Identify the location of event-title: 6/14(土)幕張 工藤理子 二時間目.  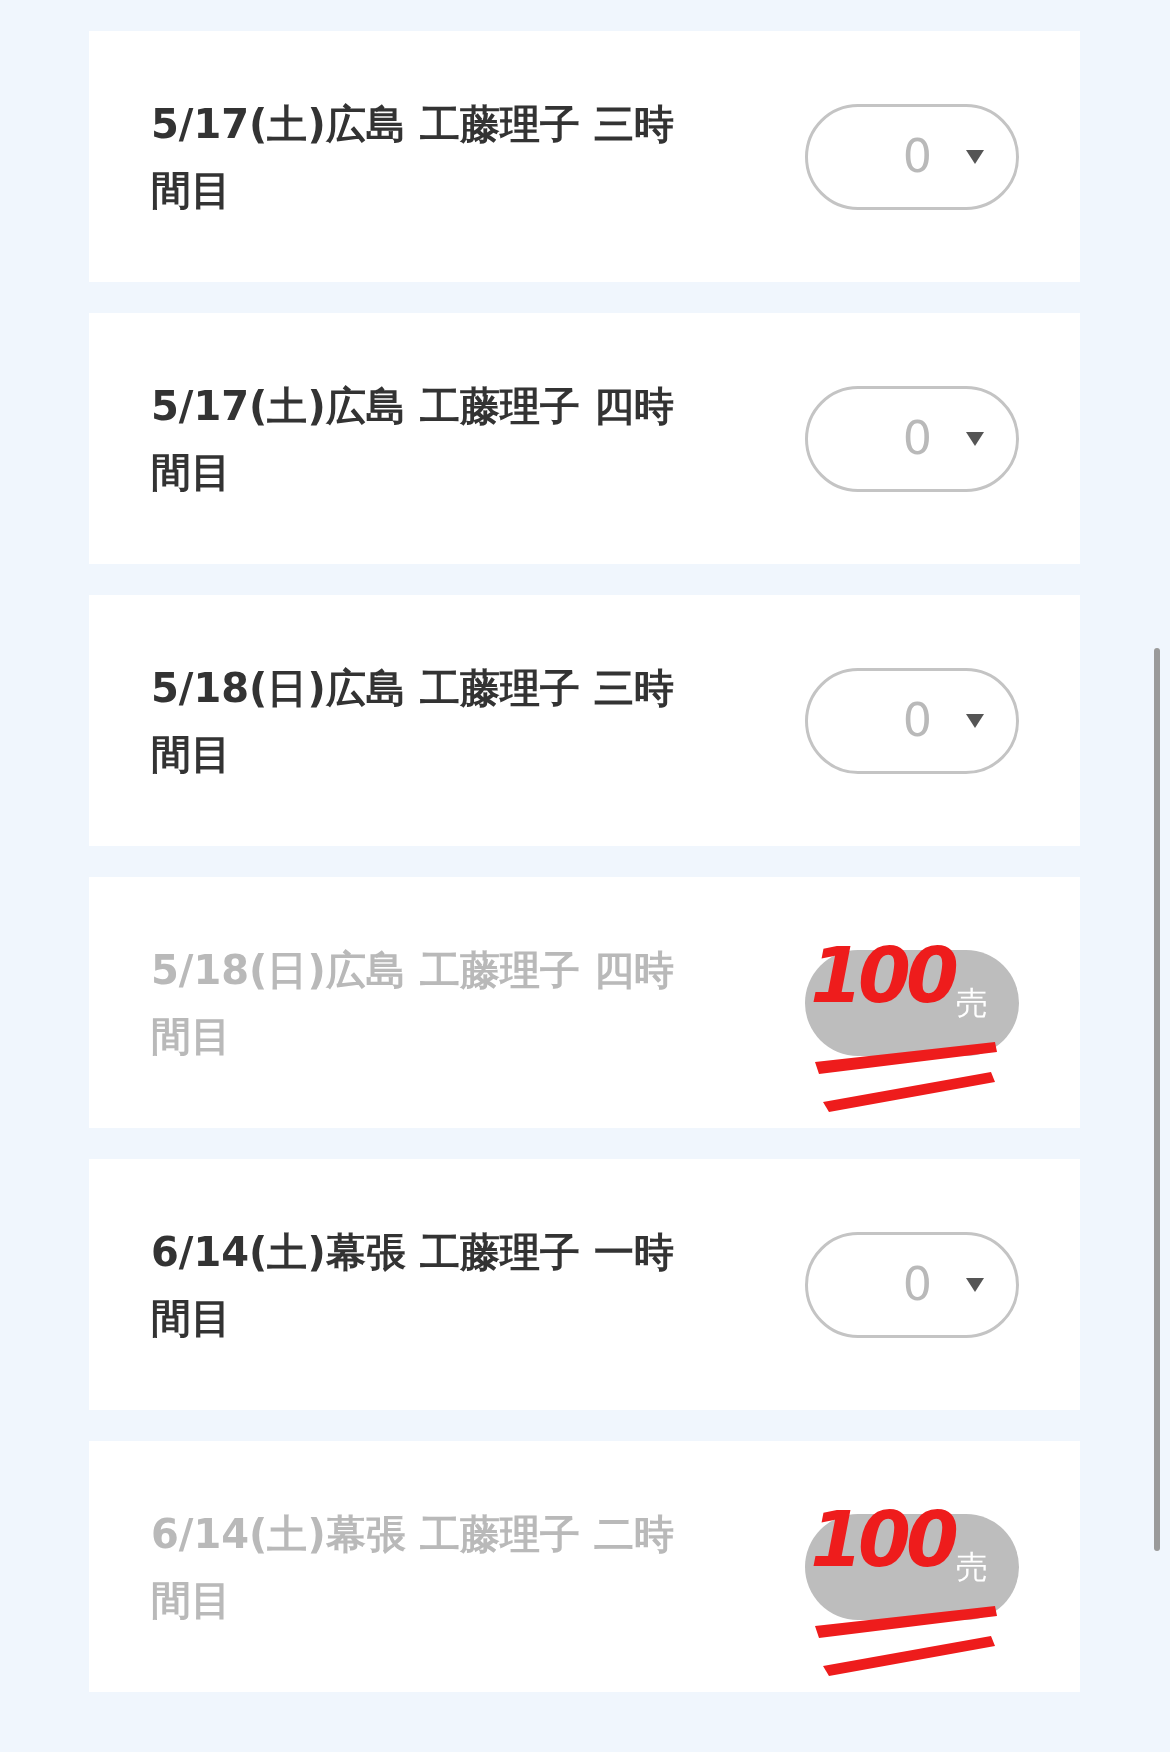
(413, 1567).